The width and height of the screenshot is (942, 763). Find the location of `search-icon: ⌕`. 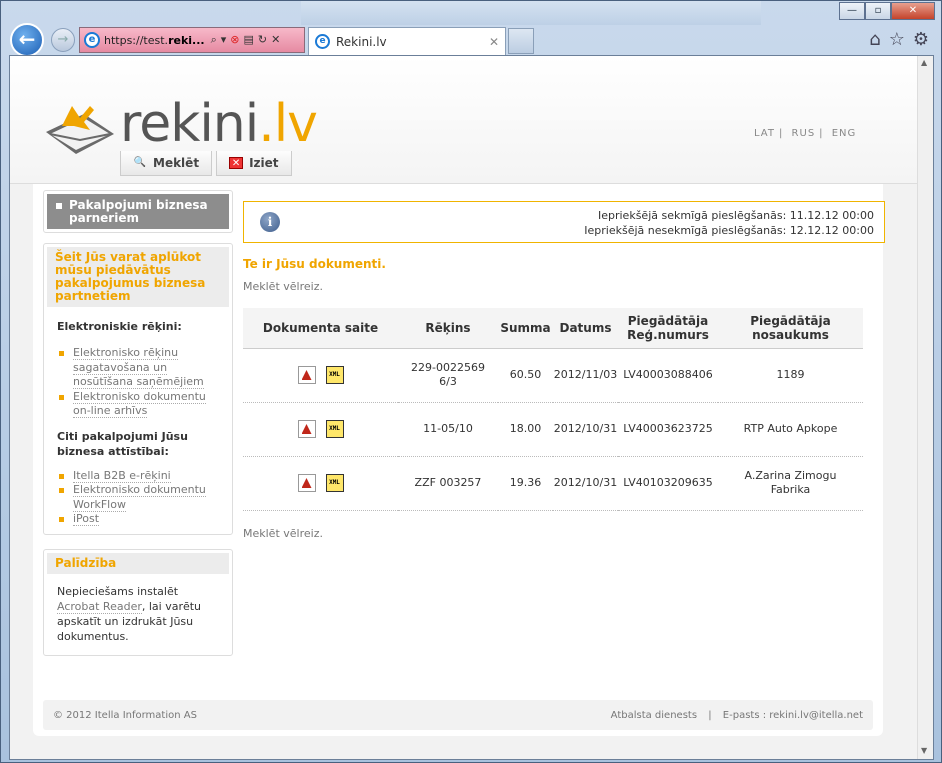

search-icon: ⌕ is located at coordinates (214, 40).